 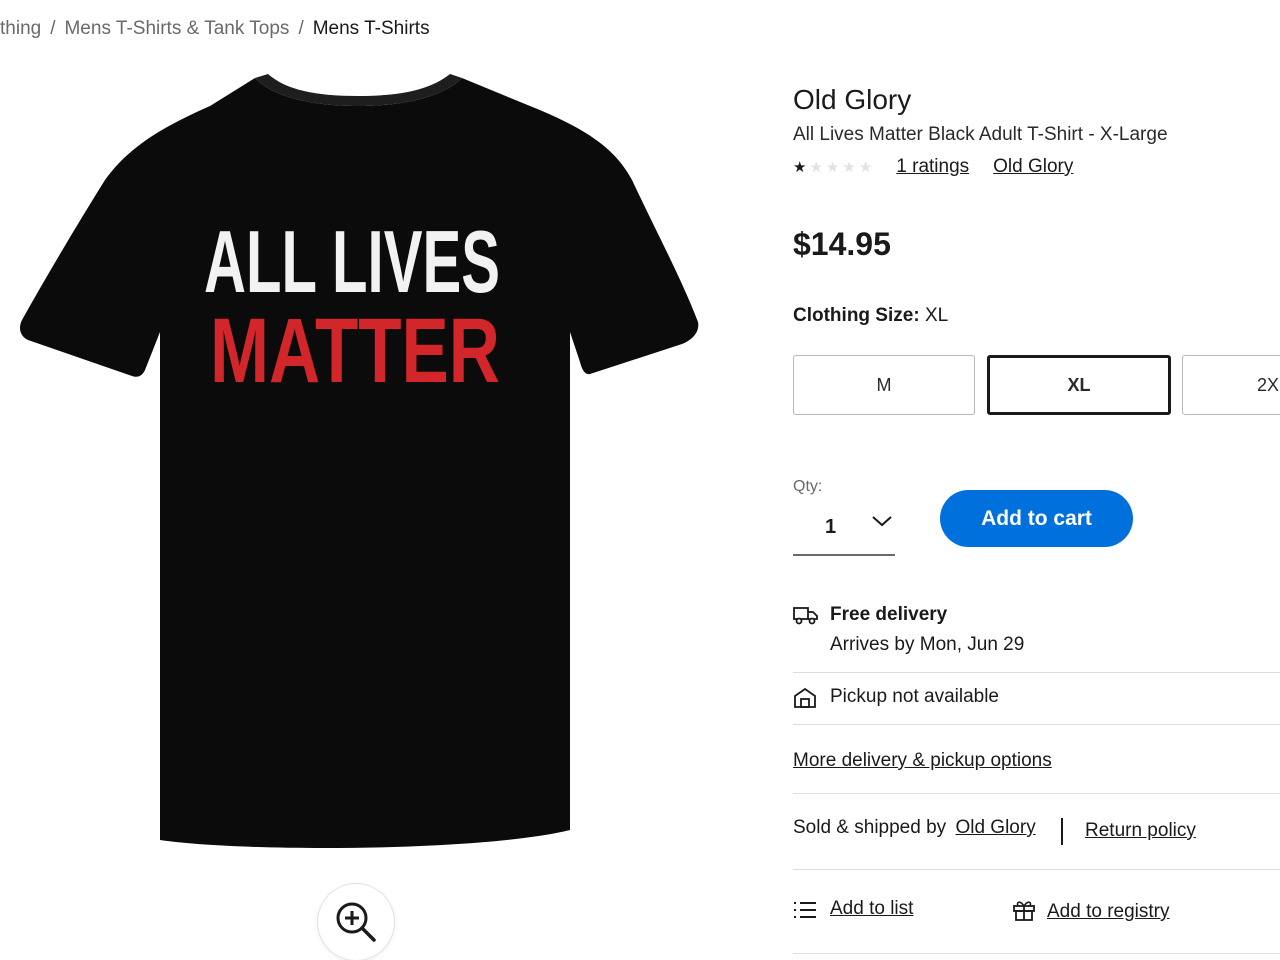 I want to click on add-to-list-link: Add to list, so click(x=871, y=909).